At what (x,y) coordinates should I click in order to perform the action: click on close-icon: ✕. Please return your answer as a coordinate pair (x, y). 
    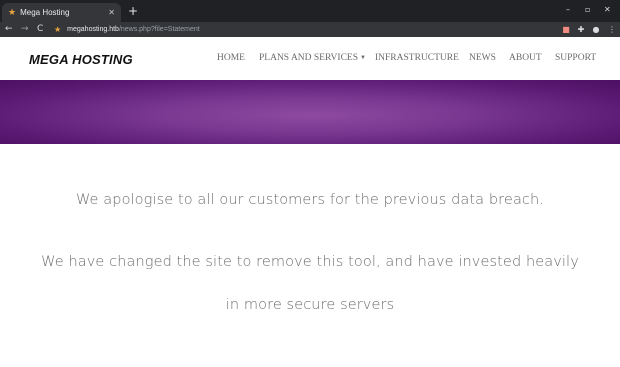
    Looking at the image, I should click on (111, 12).